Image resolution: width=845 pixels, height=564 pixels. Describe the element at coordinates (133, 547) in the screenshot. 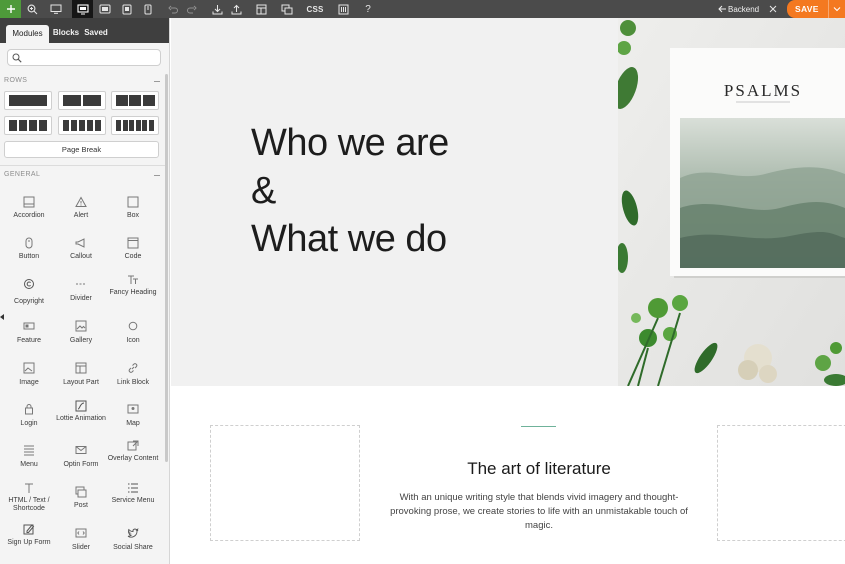

I see `module-label: Social Share` at that location.